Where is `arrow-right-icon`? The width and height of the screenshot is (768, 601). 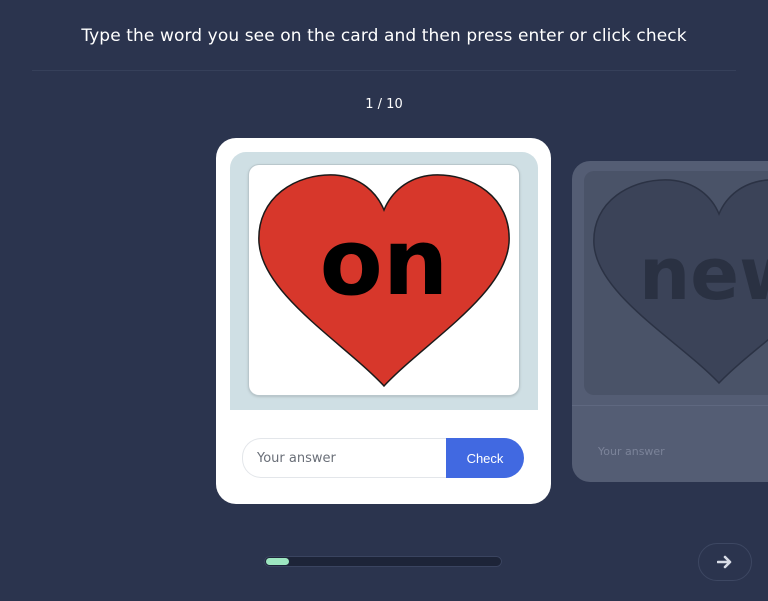 arrow-right-icon is located at coordinates (724, 562).